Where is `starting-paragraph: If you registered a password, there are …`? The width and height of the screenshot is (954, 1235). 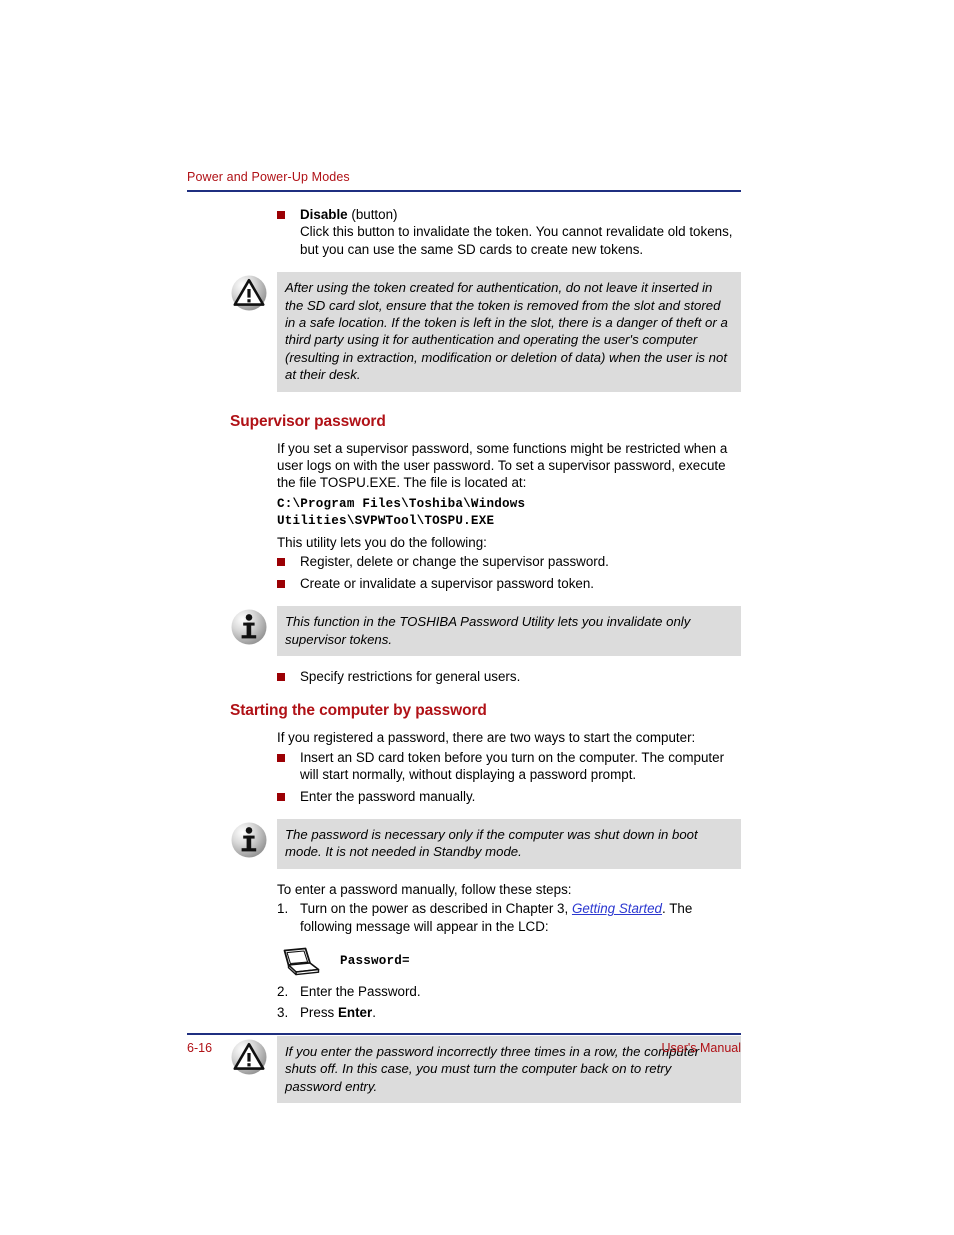 starting-paragraph: If you registered a password, there are … is located at coordinates (486, 738).